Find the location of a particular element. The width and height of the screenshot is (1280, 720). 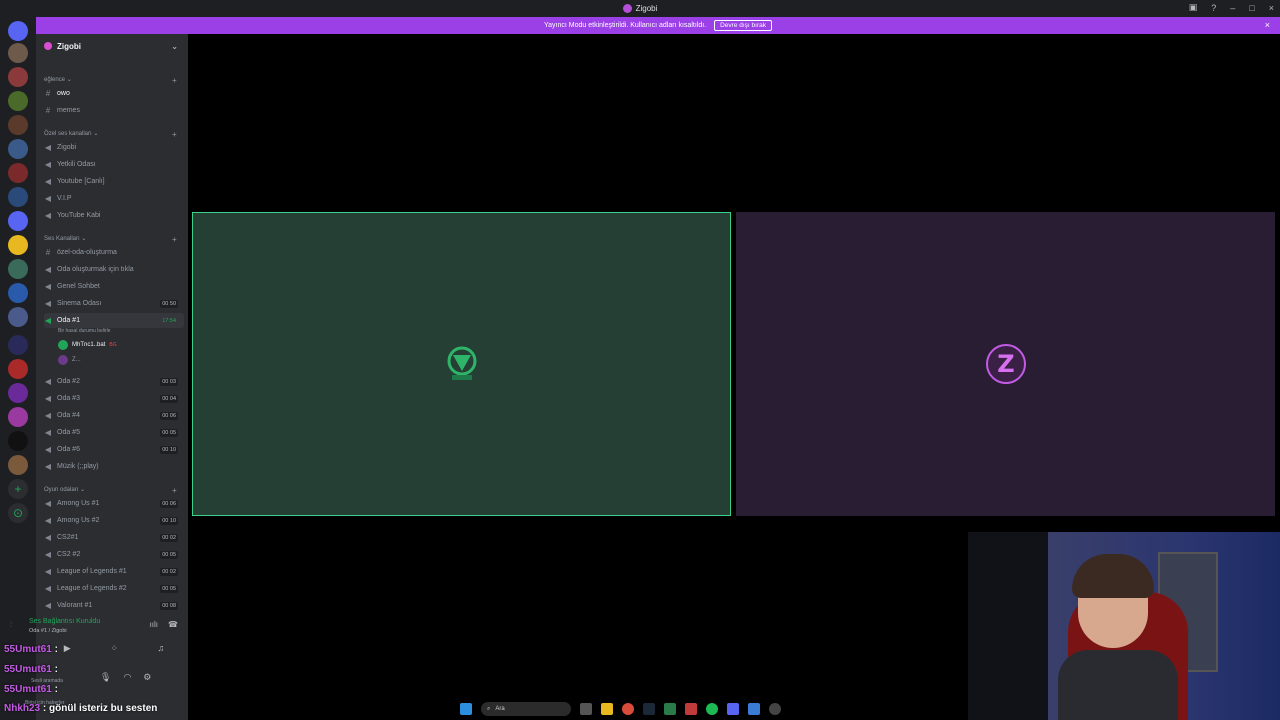

camera-icon: ▶ is located at coordinates (67, 648).